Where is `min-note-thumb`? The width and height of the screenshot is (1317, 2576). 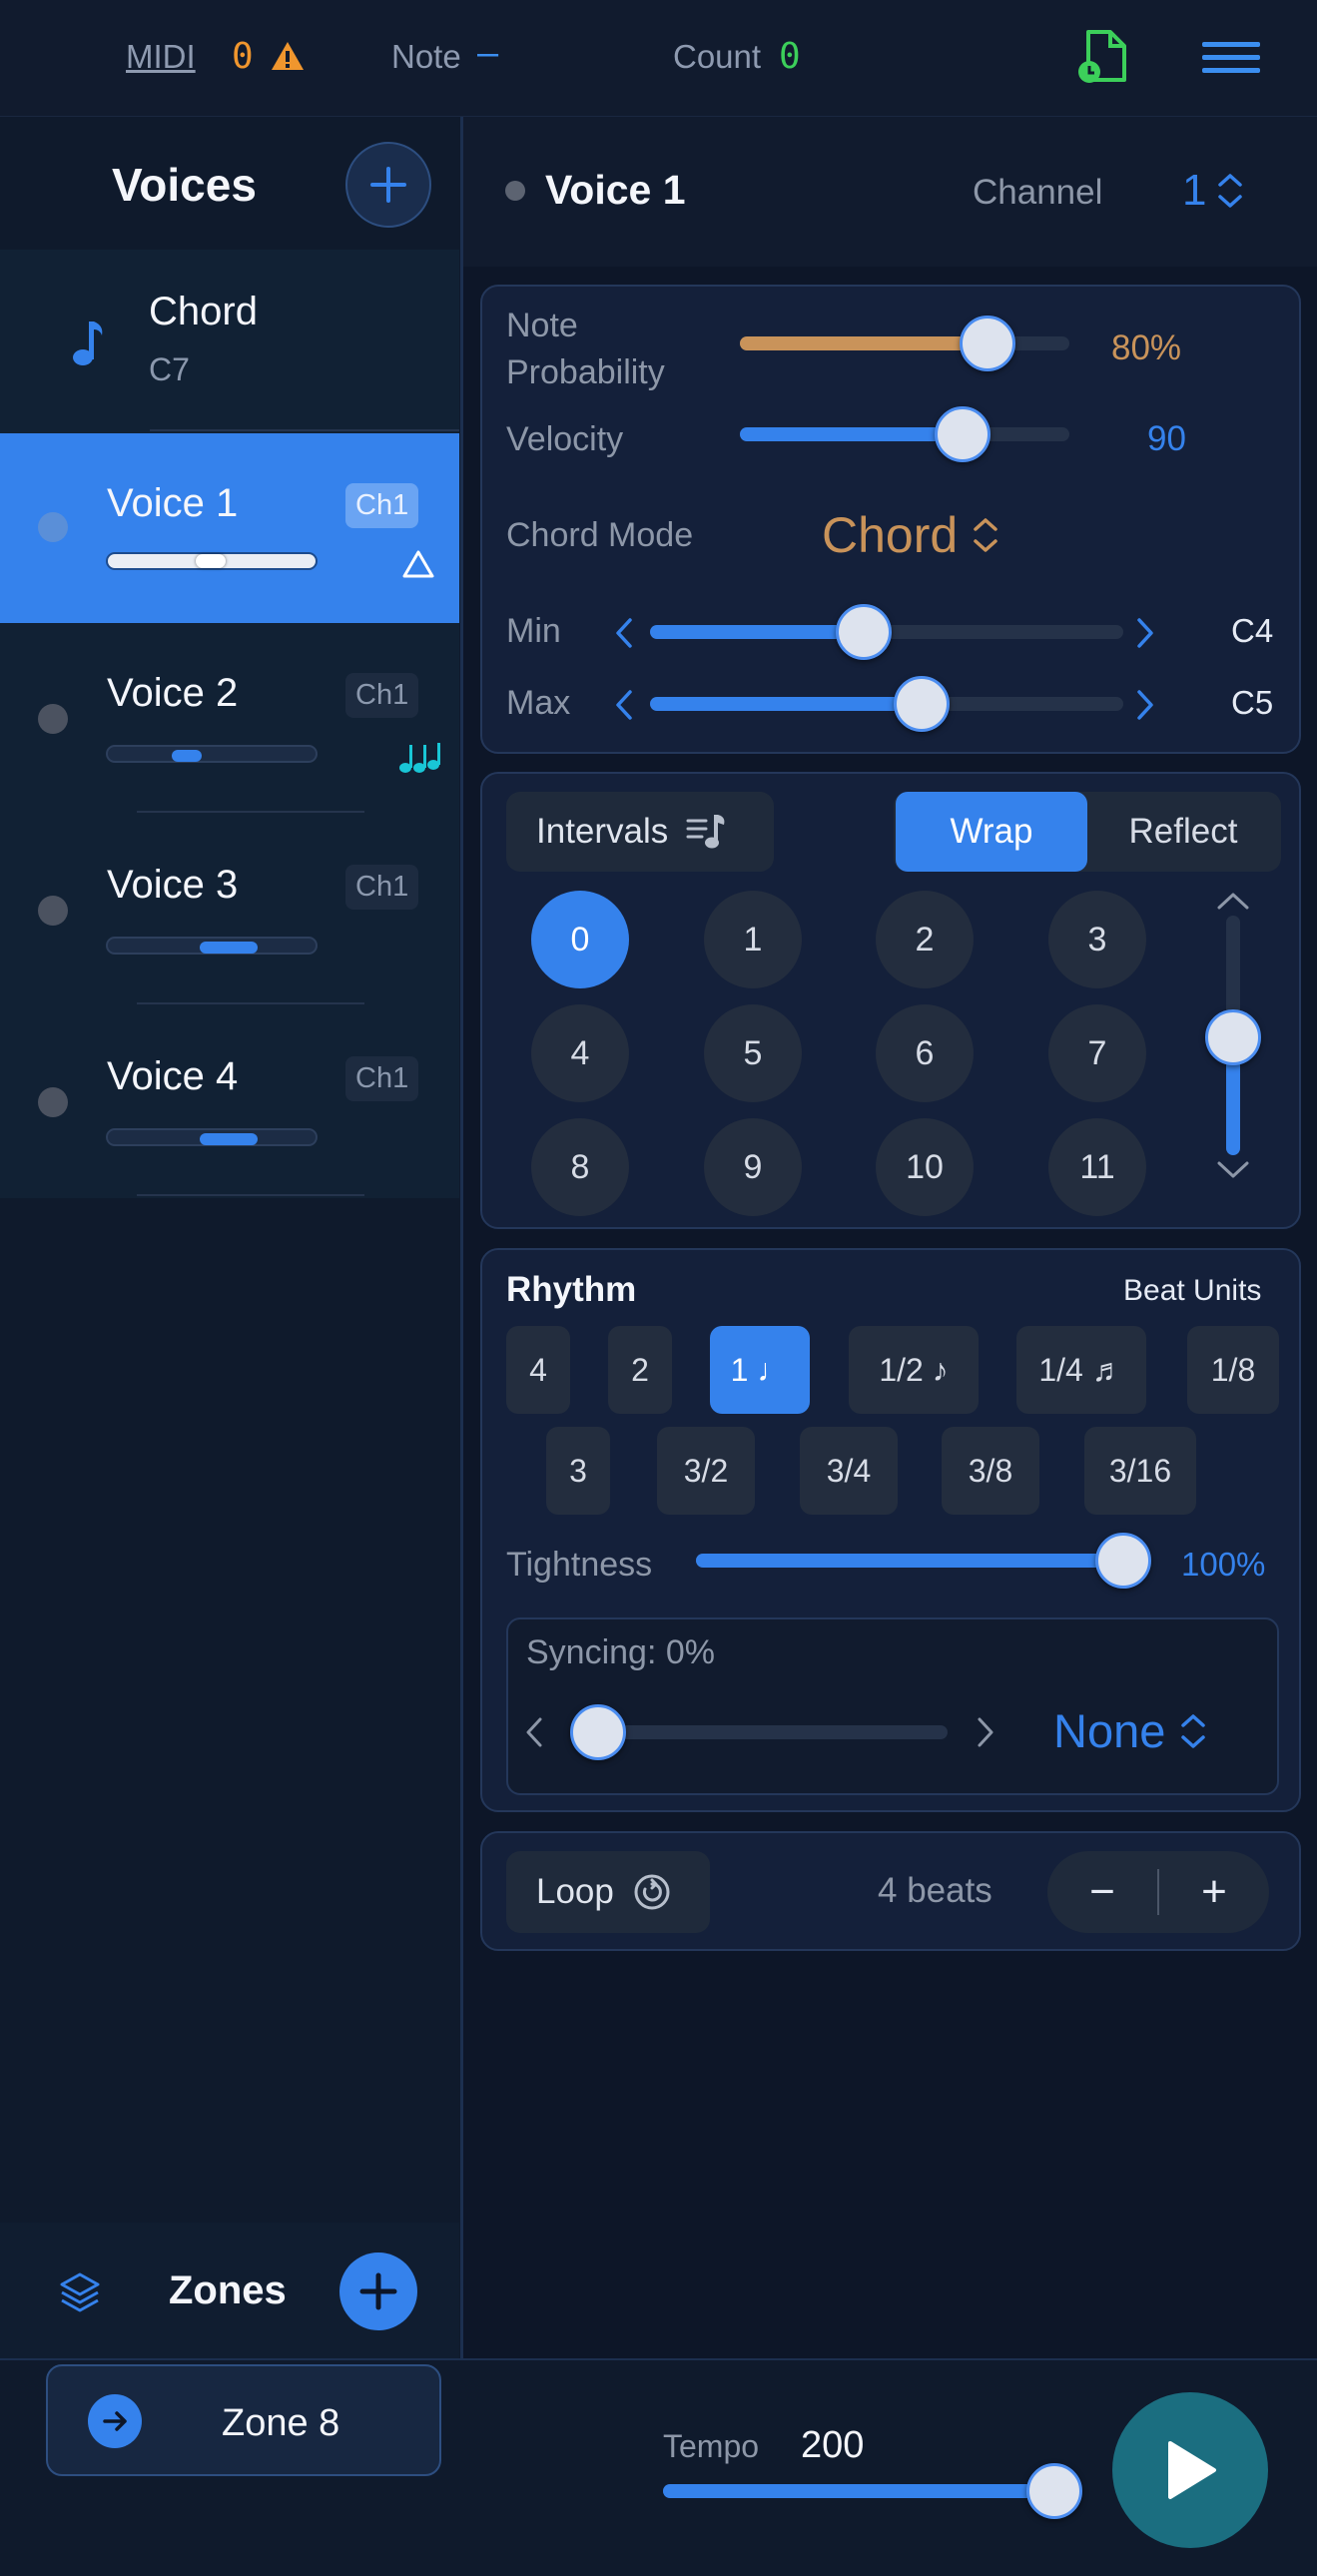 min-note-thumb is located at coordinates (864, 632).